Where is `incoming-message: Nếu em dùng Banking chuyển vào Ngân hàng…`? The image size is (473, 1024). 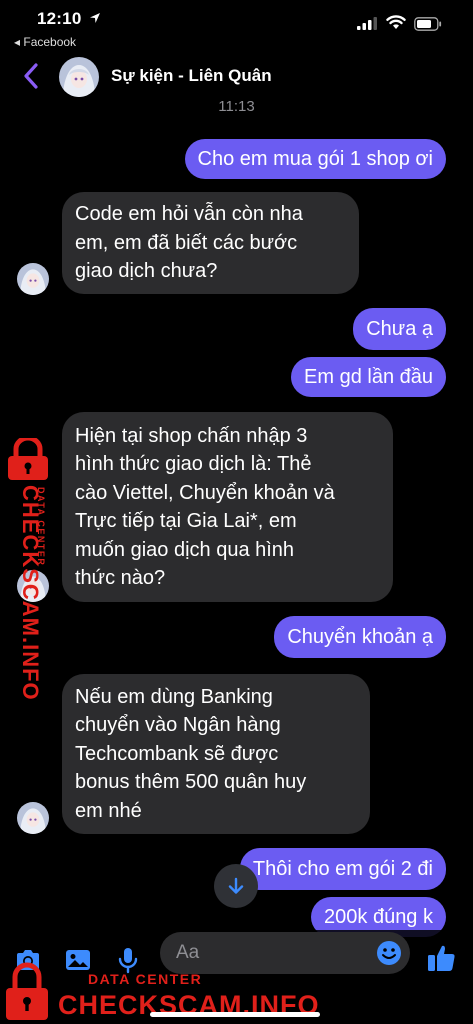 incoming-message: Nếu em dùng Banking chuyển vào Ngân hàng… is located at coordinates (216, 754).